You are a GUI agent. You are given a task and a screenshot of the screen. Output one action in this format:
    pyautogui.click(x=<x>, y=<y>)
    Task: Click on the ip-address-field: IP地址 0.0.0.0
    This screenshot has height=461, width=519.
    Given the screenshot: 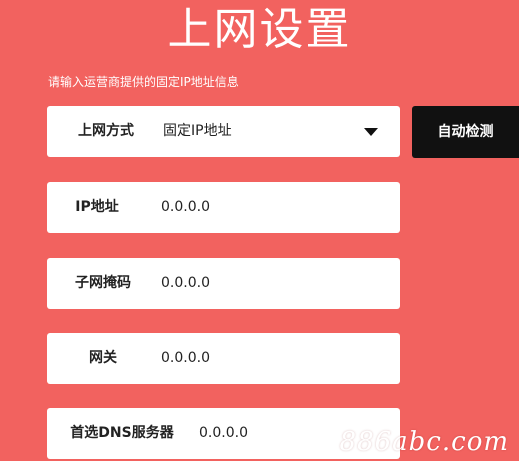 What is the action you would take?
    pyautogui.click(x=223, y=207)
    